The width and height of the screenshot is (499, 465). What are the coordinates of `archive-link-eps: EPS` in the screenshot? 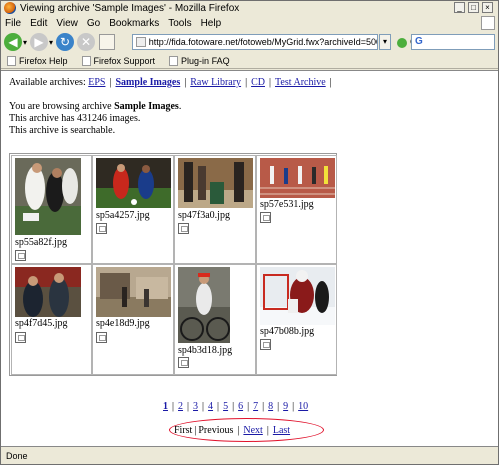 It's located at (96, 82).